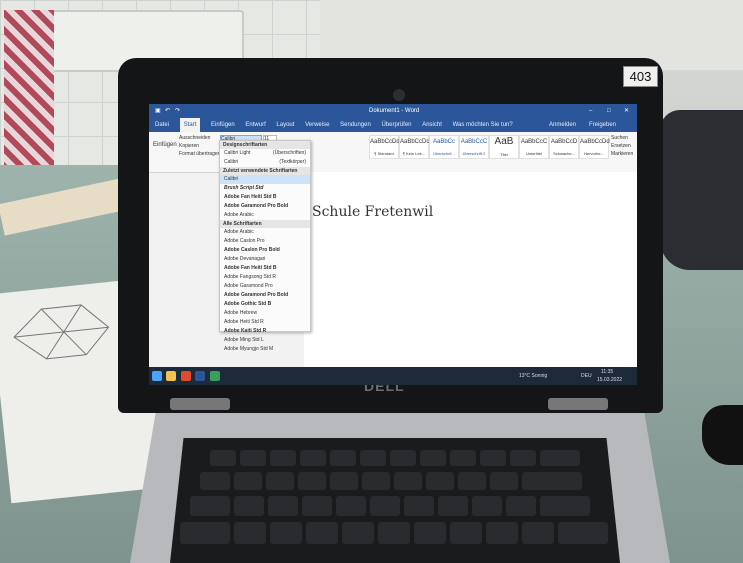  I want to click on select-button: Markieren, so click(622, 154).